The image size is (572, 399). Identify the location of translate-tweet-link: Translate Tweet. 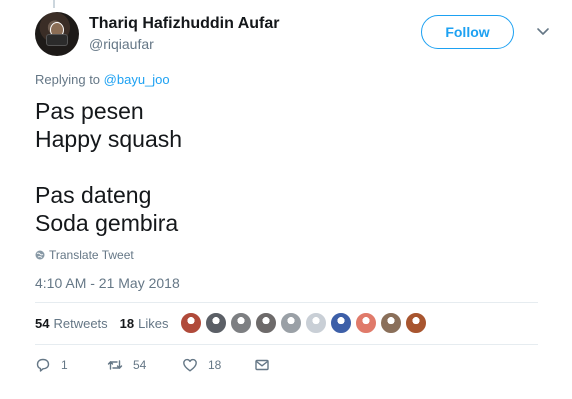
(84, 255).